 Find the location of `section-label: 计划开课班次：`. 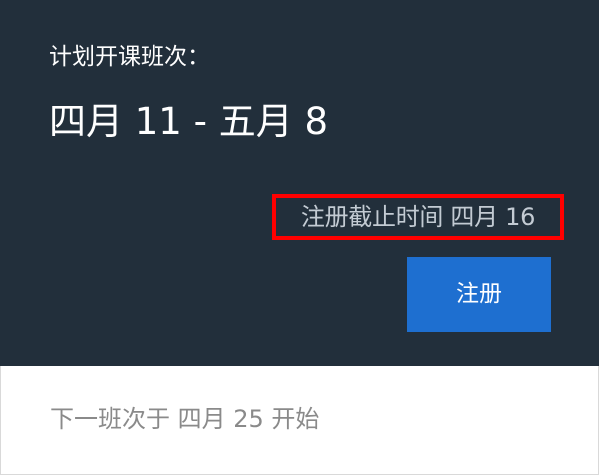

section-label: 计划开课班次： is located at coordinates (129, 57).